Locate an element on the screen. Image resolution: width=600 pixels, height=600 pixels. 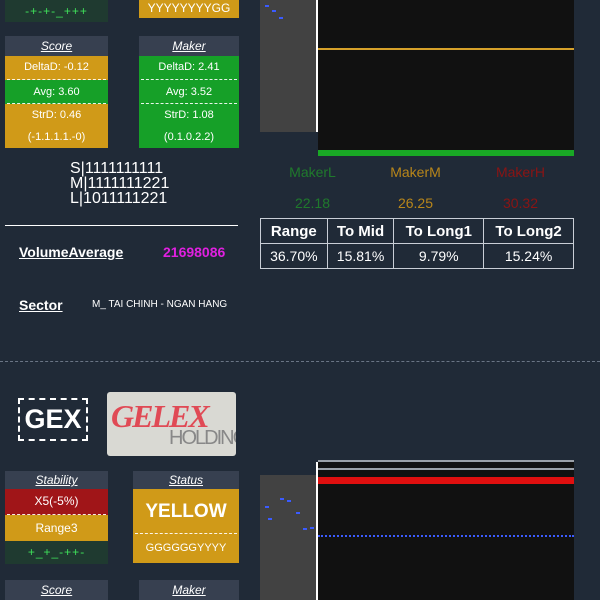
score-strd: StrD: 0.46 is located at coordinates (56, 115).